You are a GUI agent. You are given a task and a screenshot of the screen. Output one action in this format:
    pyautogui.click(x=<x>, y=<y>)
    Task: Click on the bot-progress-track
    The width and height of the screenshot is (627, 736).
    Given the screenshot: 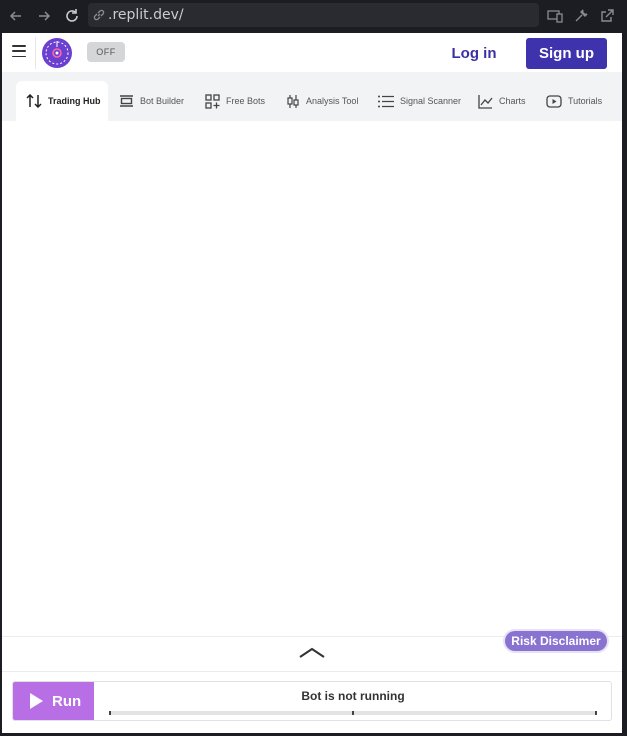 What is the action you would take?
    pyautogui.click(x=353, y=713)
    